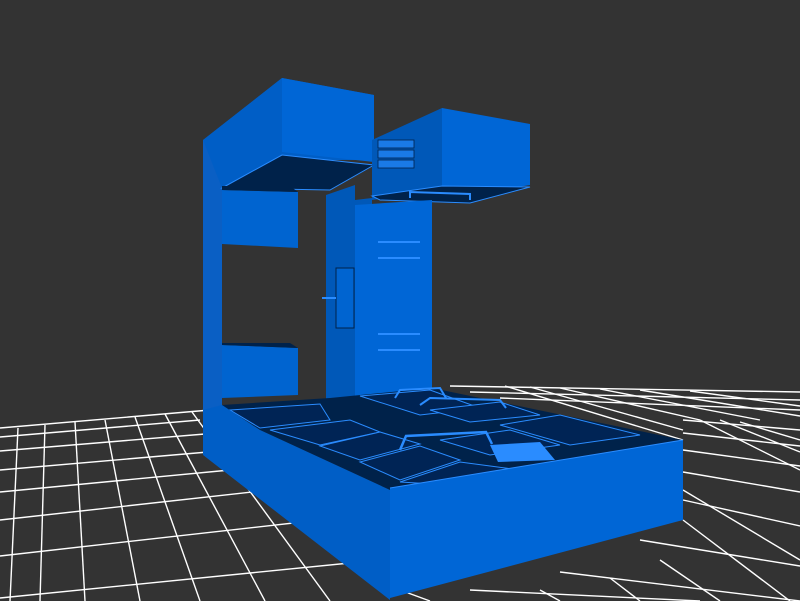 Image resolution: width=800 pixels, height=601 pixels. I want to click on upper-left-cabinet-front, so click(328, 120).